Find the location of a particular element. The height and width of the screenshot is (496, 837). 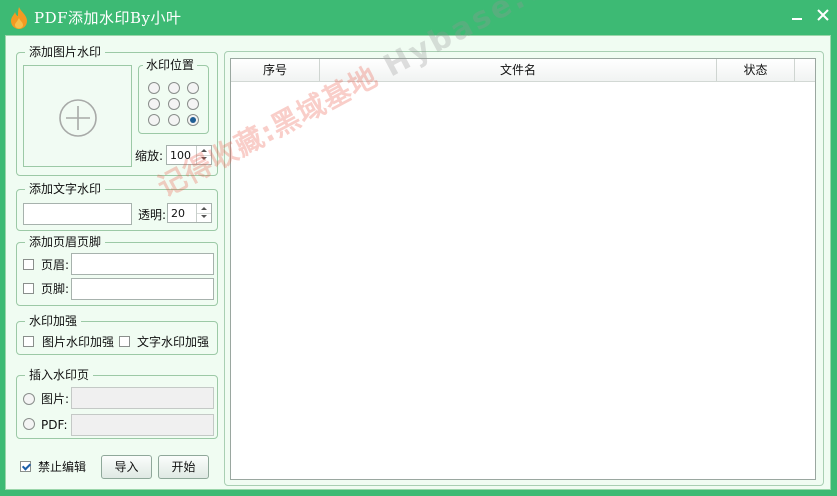

position-top-right is located at coordinates (193, 88).